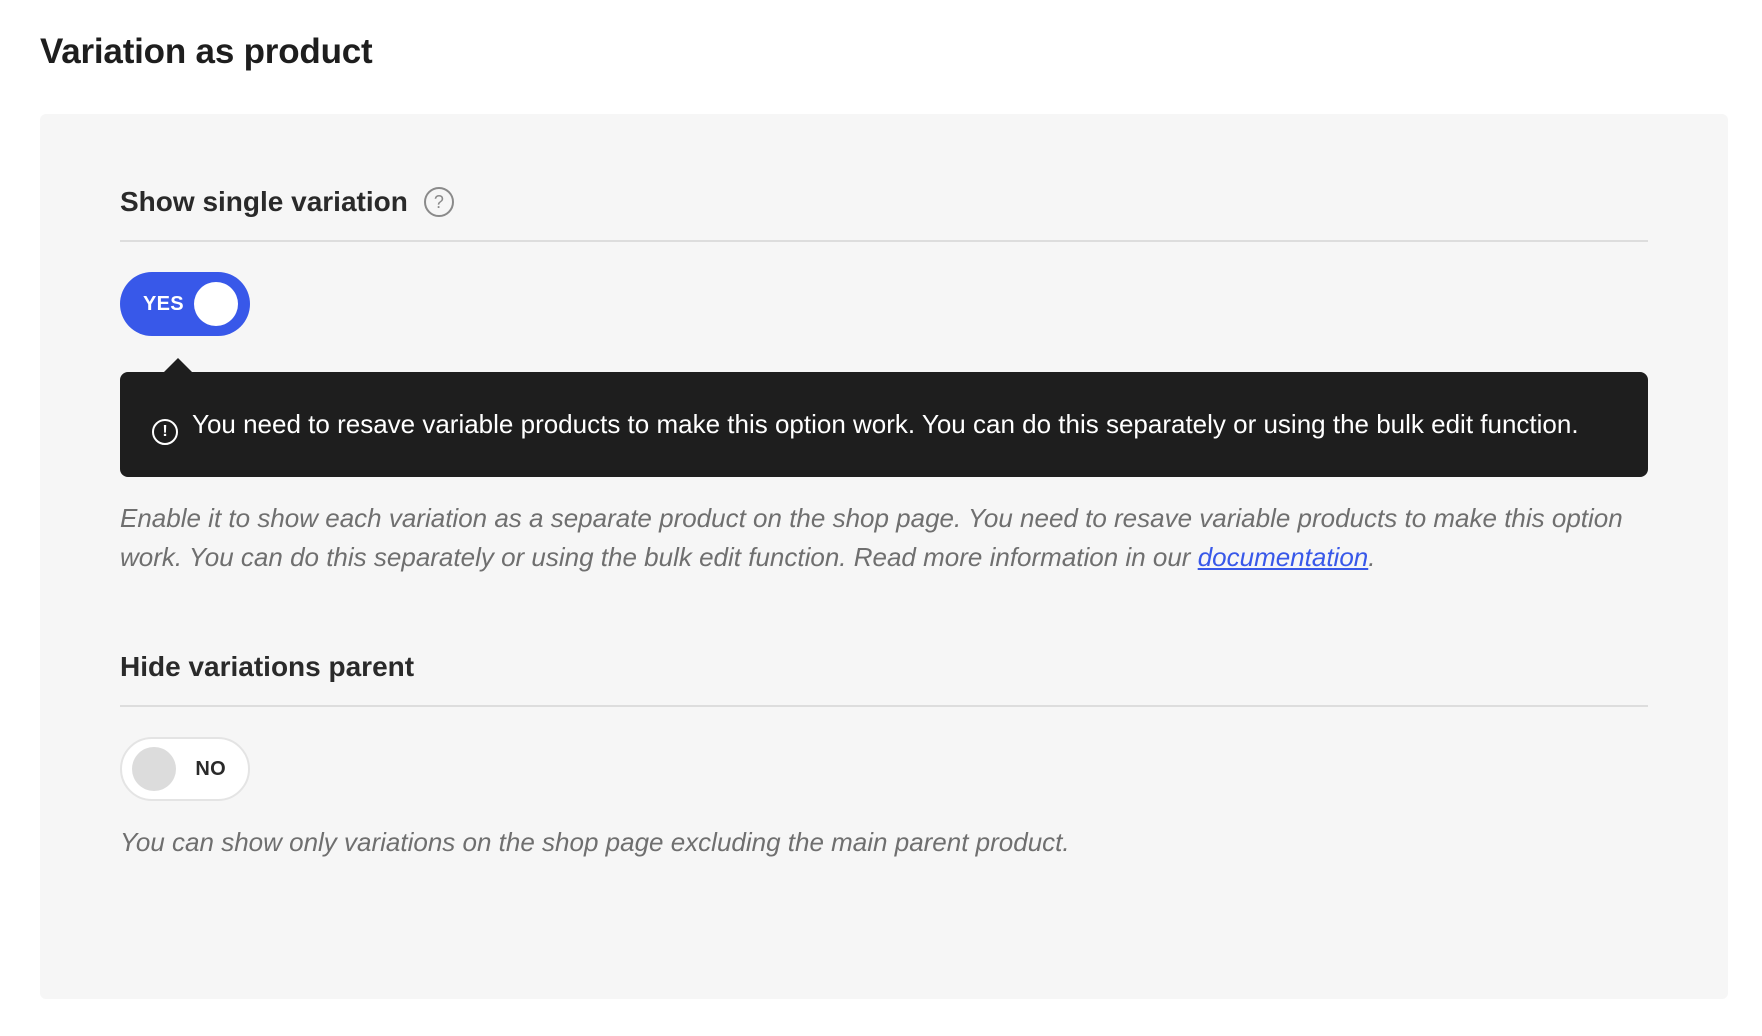 This screenshot has height=1036, width=1762. What do you see at coordinates (210, 769) in the screenshot?
I see `toggle-state-label: NO` at bounding box center [210, 769].